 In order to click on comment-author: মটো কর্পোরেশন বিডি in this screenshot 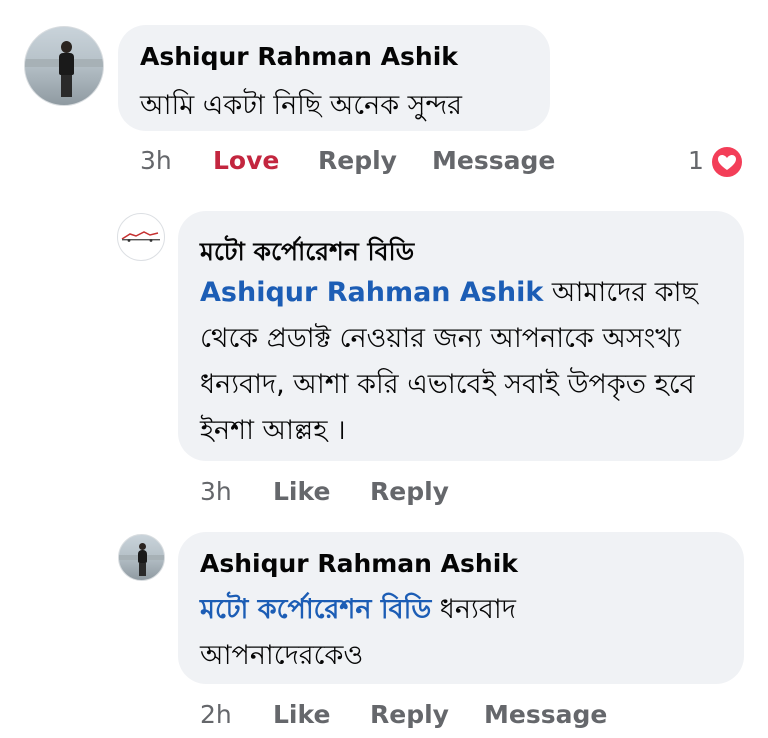, I will do `click(307, 253)`.